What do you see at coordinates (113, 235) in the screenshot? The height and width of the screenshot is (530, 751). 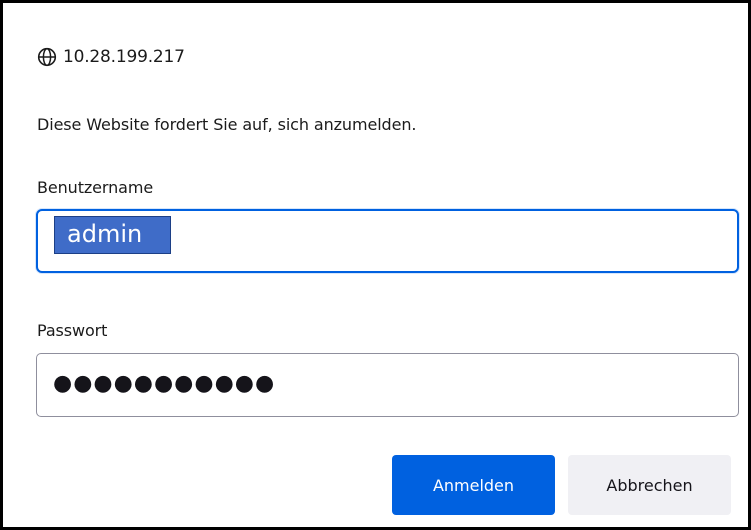 I see `username-value: admin` at bounding box center [113, 235].